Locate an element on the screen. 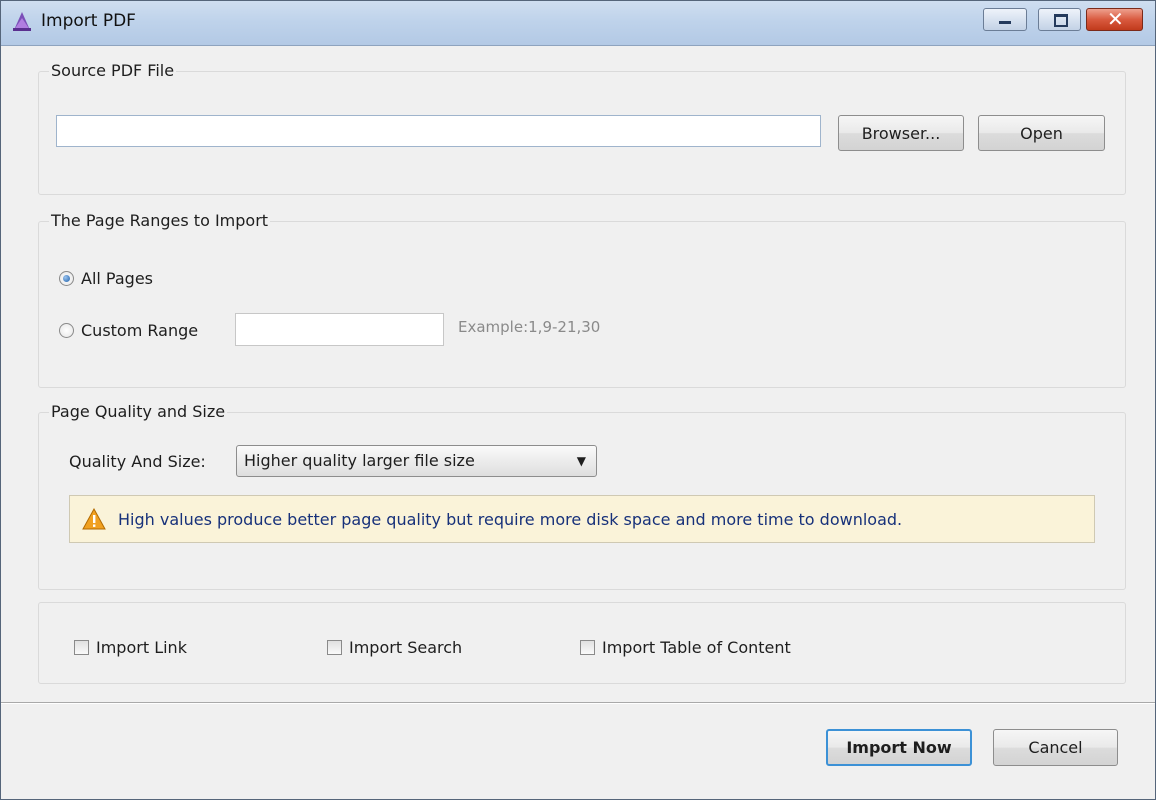  minimize-icon is located at coordinates (1005, 22).